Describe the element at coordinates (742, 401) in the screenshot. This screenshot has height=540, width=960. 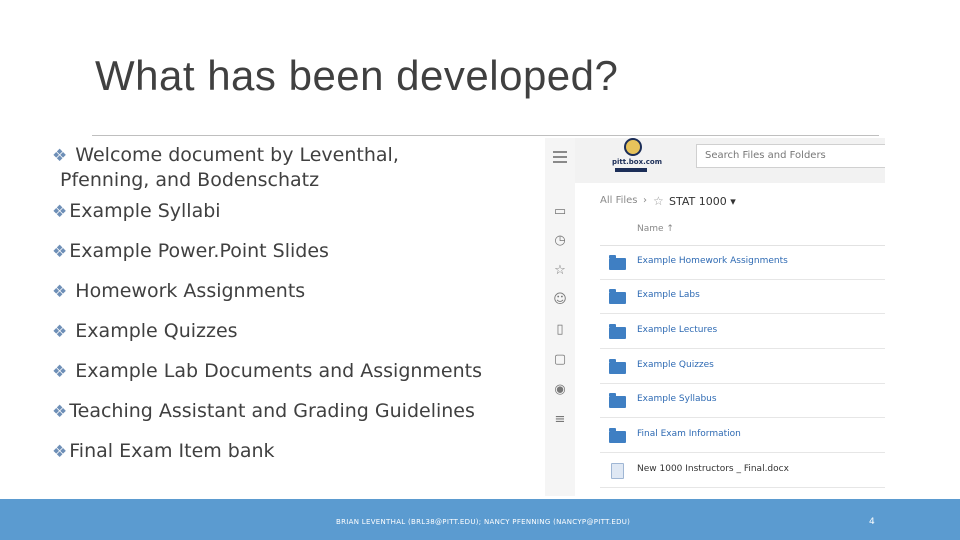
I see `file-row: Example Syllabus` at that location.